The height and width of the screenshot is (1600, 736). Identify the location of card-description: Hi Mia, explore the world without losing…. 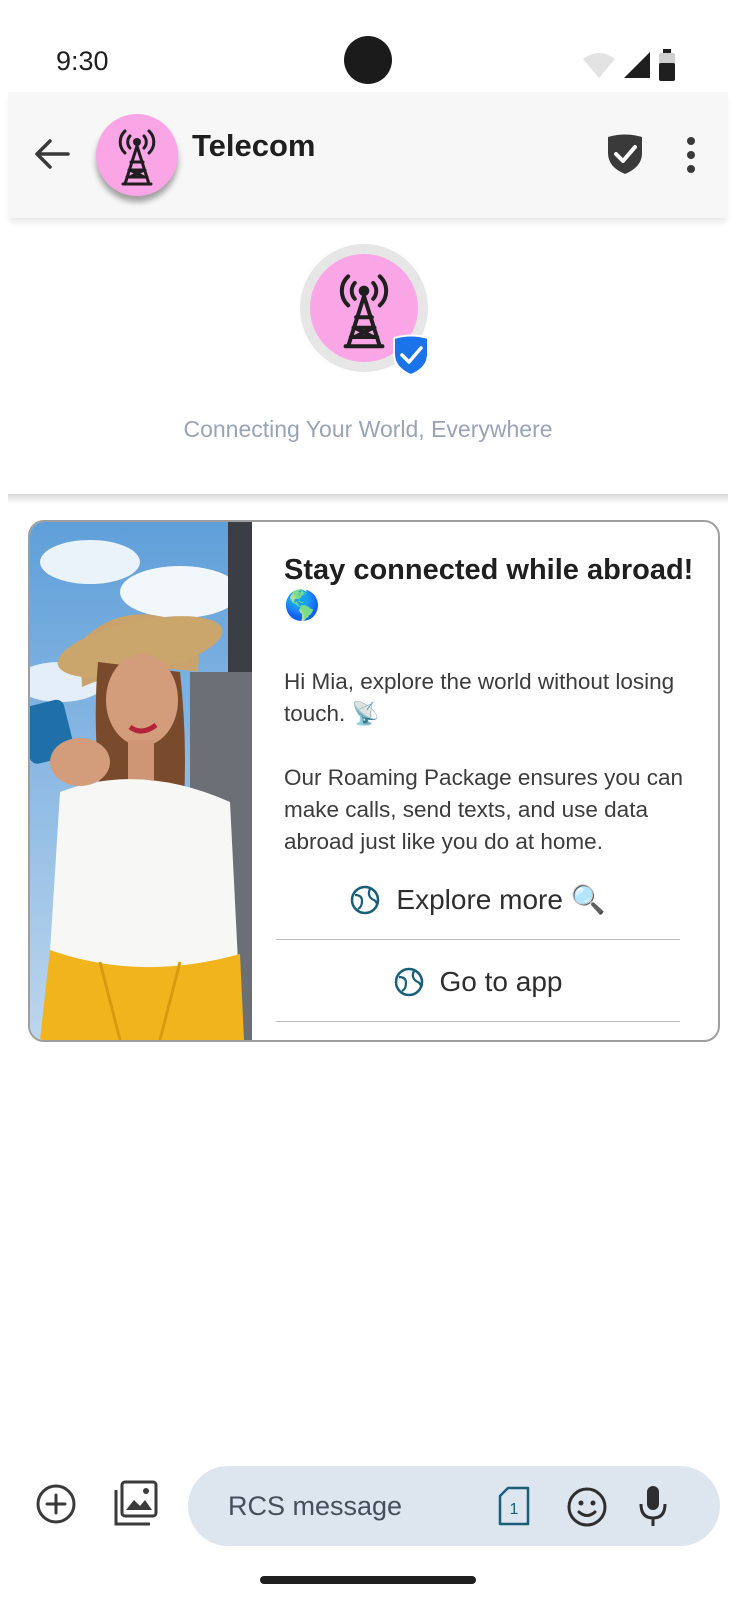
(483, 761).